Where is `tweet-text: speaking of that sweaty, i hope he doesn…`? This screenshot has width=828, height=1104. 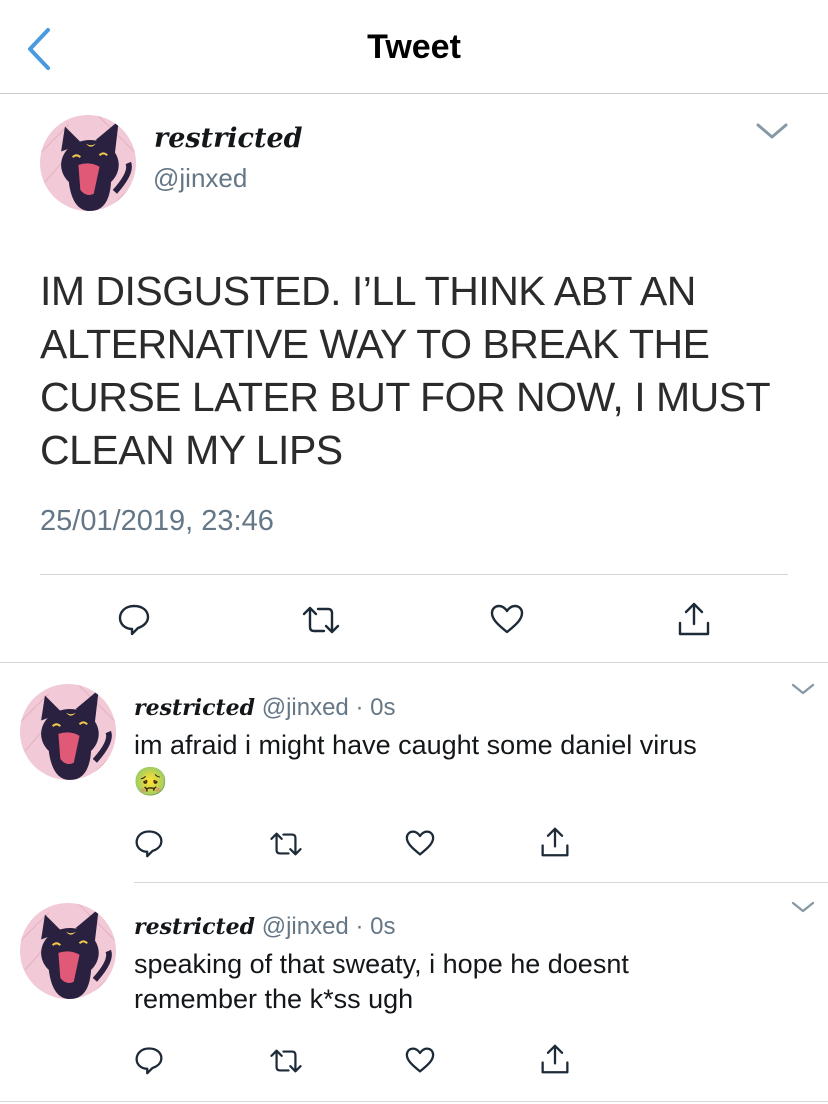 tweet-text: speaking of that sweaty, i hope he doesn… is located at coordinates (381, 981).